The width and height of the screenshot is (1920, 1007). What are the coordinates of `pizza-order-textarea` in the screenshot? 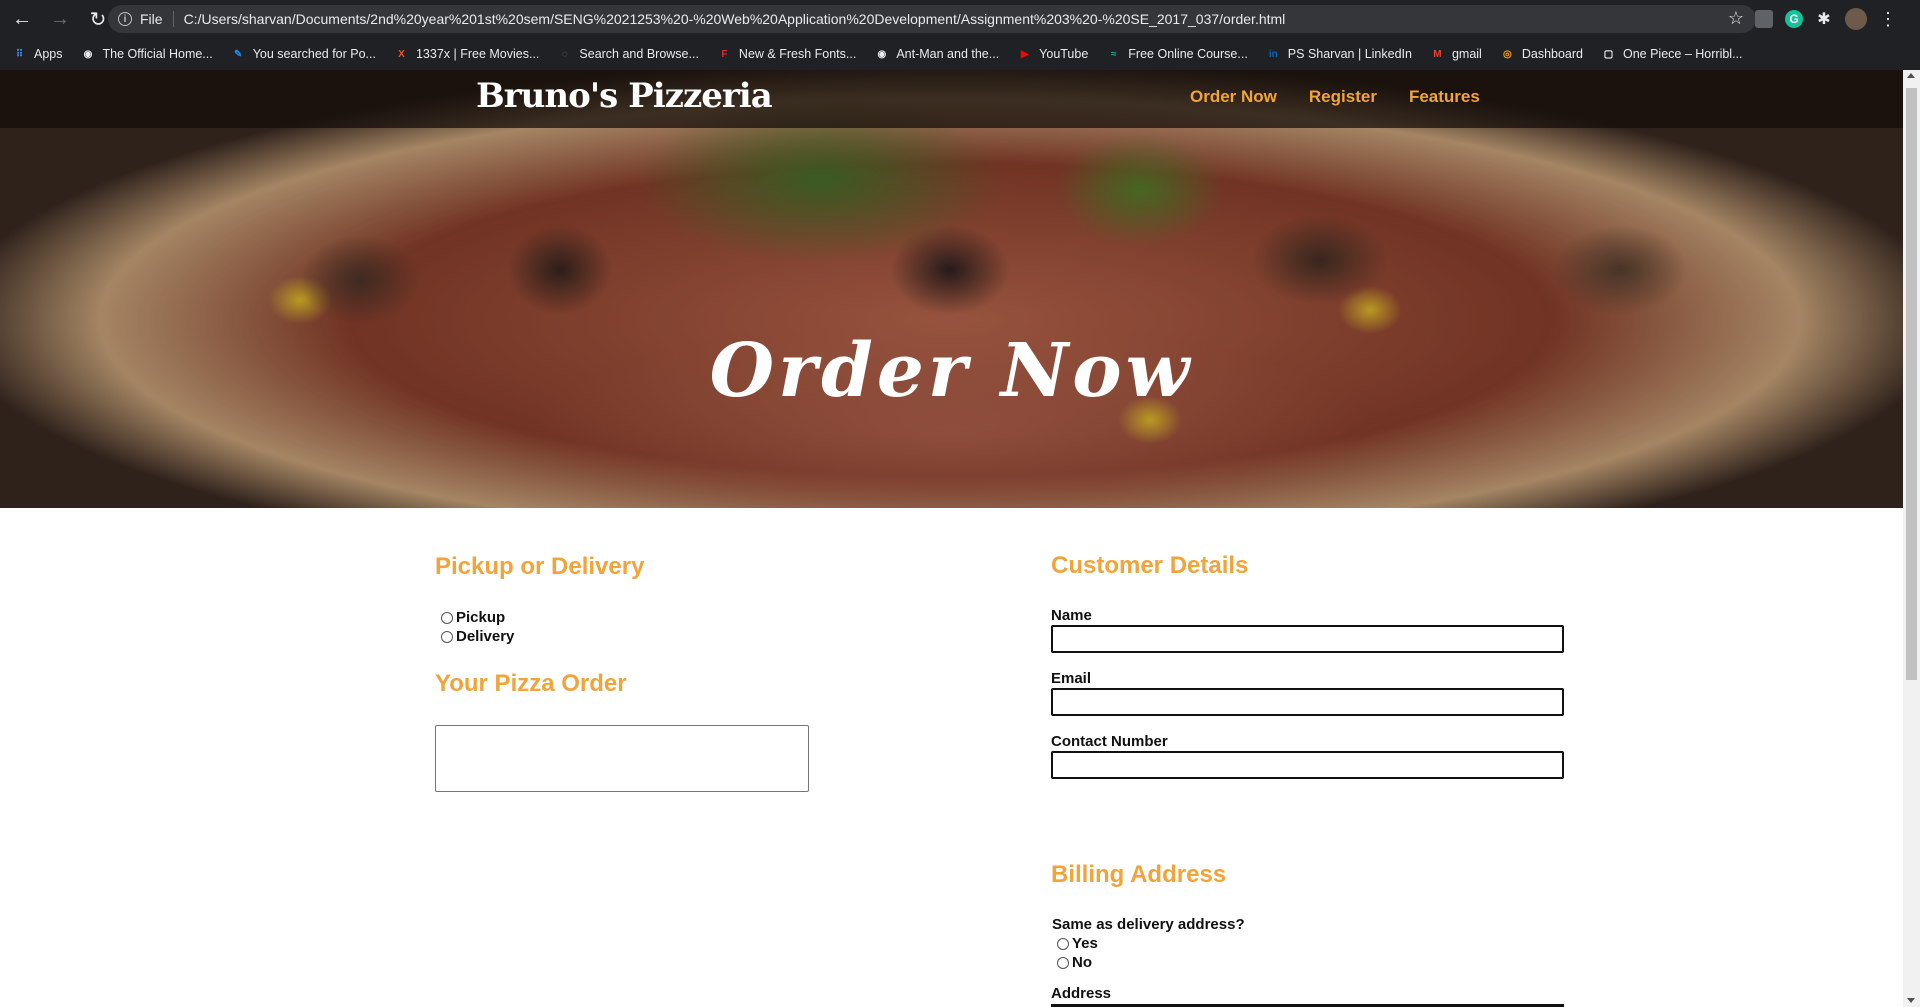 It's located at (622, 758).